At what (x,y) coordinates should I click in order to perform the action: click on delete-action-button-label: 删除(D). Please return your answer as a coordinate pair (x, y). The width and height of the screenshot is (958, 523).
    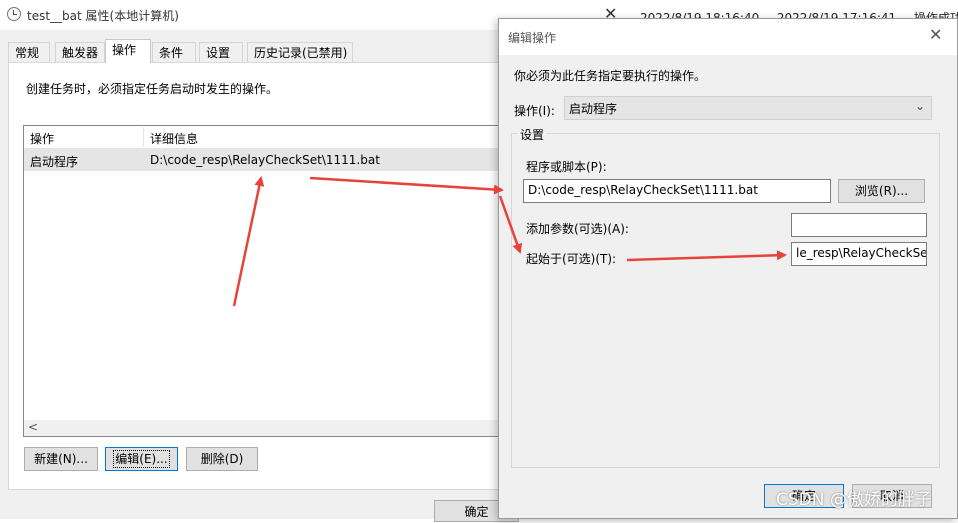
    Looking at the image, I should click on (222, 459).